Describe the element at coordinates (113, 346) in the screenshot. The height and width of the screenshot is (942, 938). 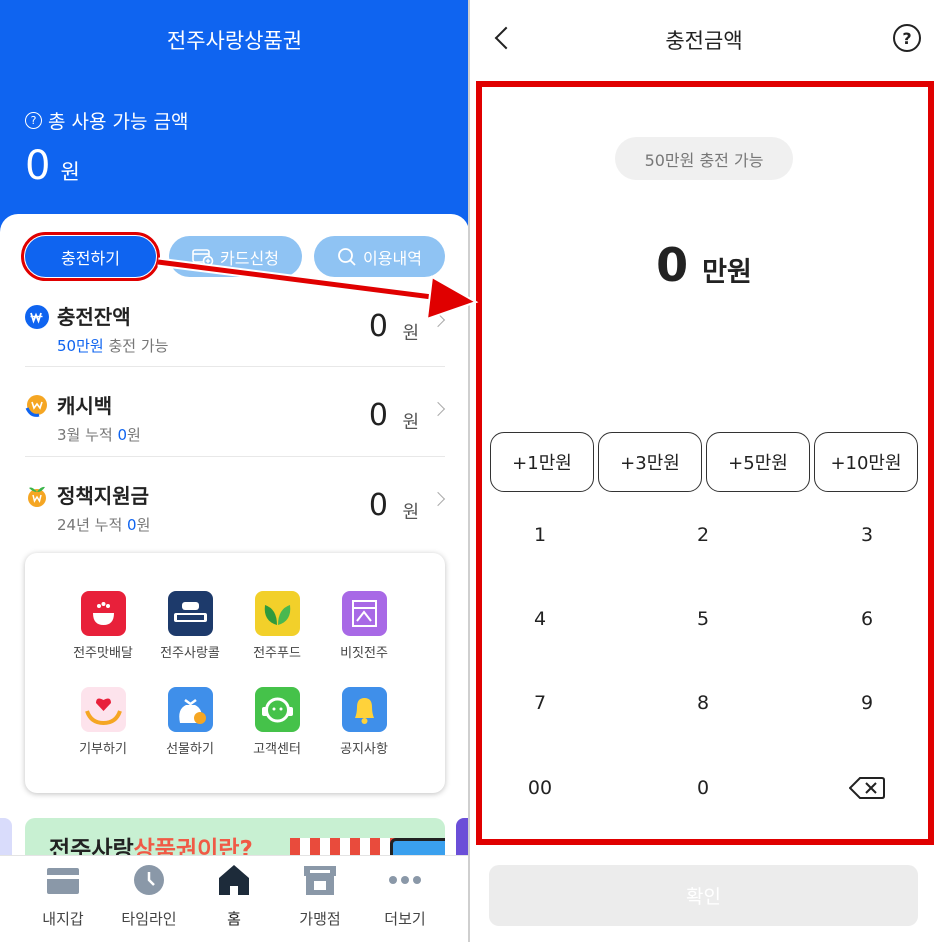
I see `balance-row-subtext: 50만원 충전 가능` at that location.